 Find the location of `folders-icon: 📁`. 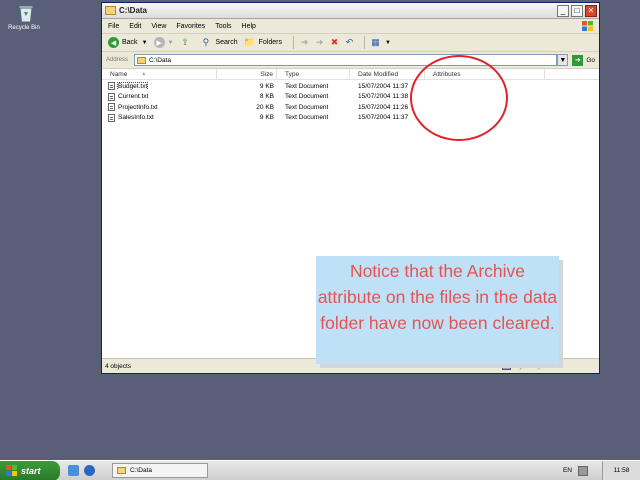

folders-icon: 📁 is located at coordinates (249, 42).